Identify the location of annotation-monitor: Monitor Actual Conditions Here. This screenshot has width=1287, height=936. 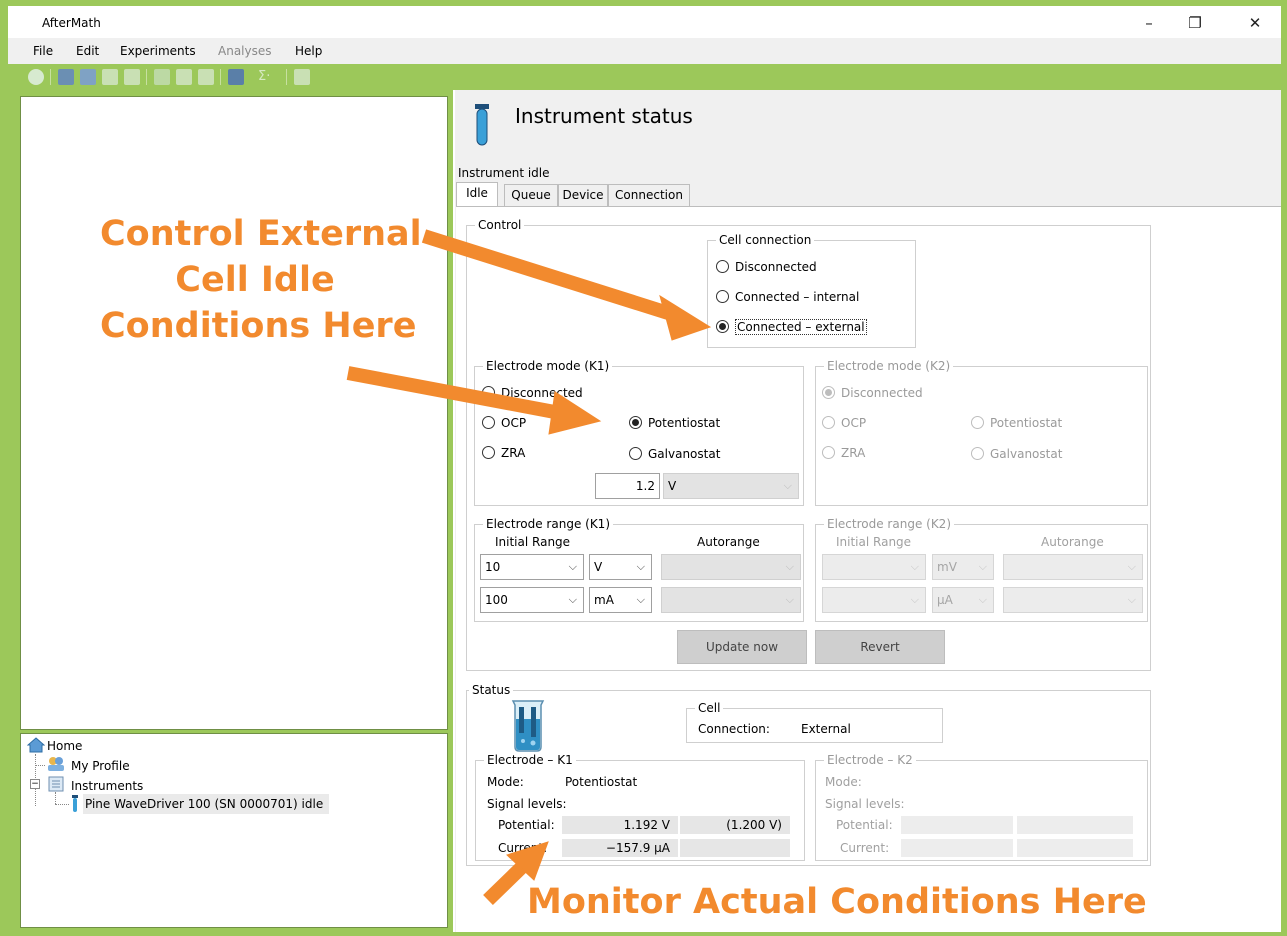
(837, 902).